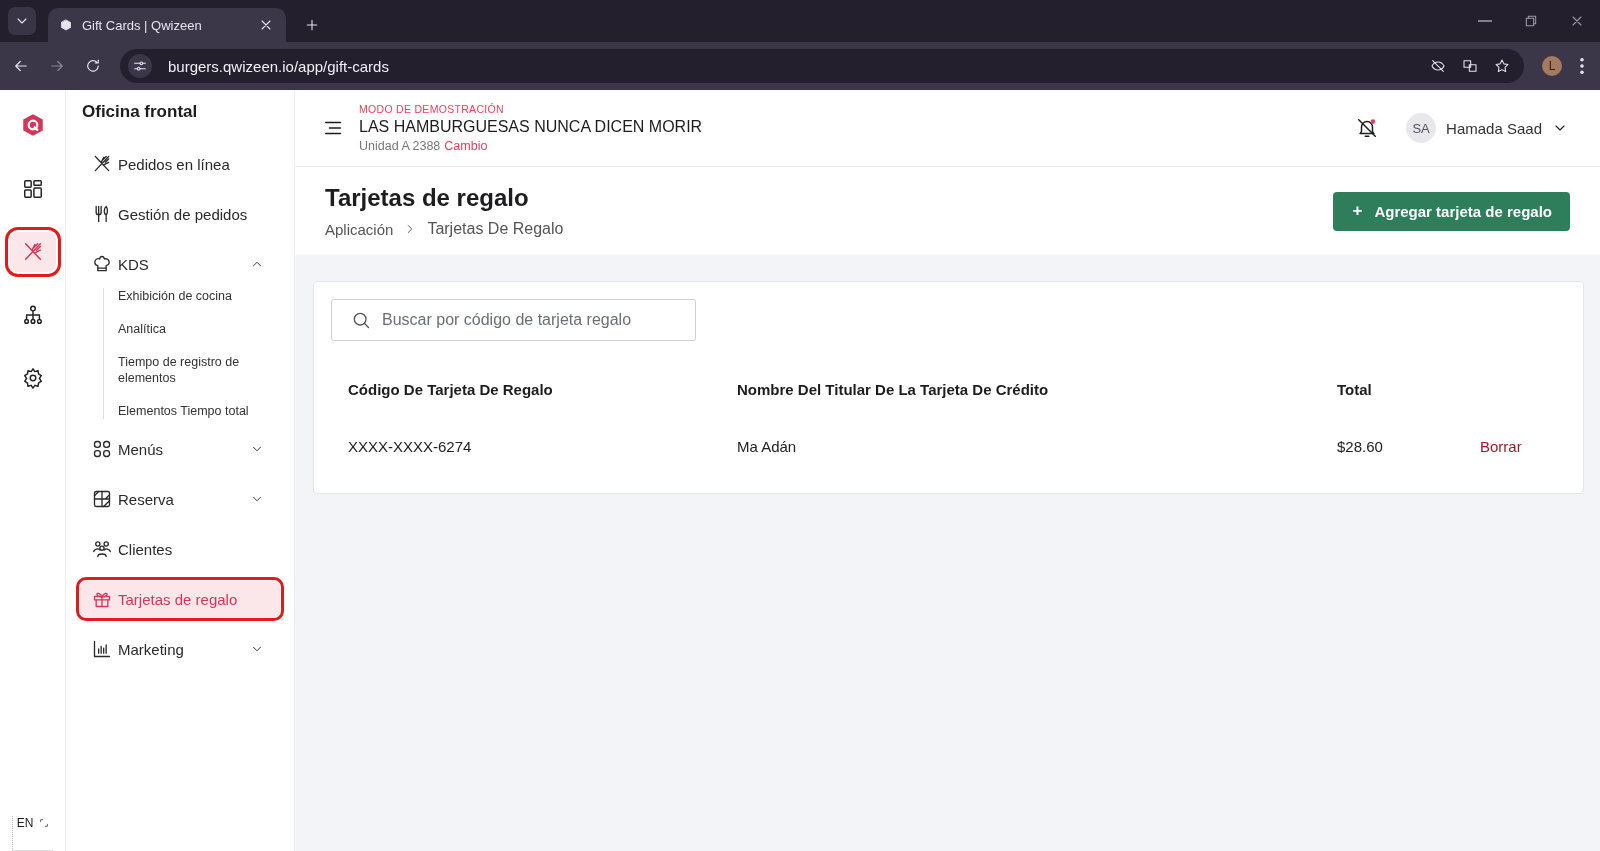 The width and height of the screenshot is (1600, 851). Describe the element at coordinates (1438, 66) in the screenshot. I see `eye-slash-icon` at that location.